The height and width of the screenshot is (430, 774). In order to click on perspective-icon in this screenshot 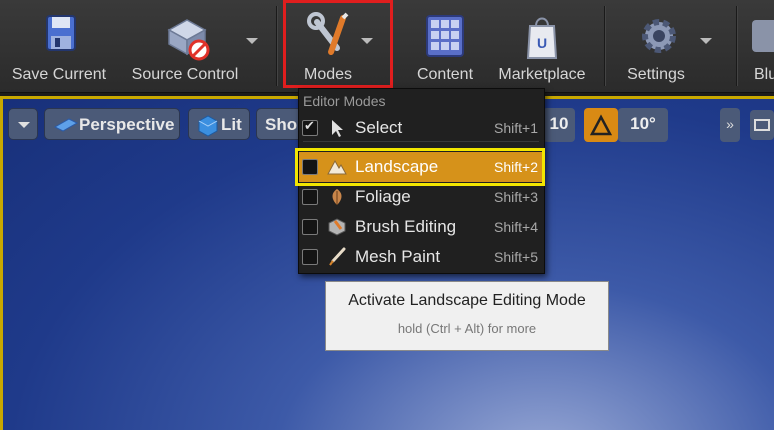, I will do `click(66, 125)`.